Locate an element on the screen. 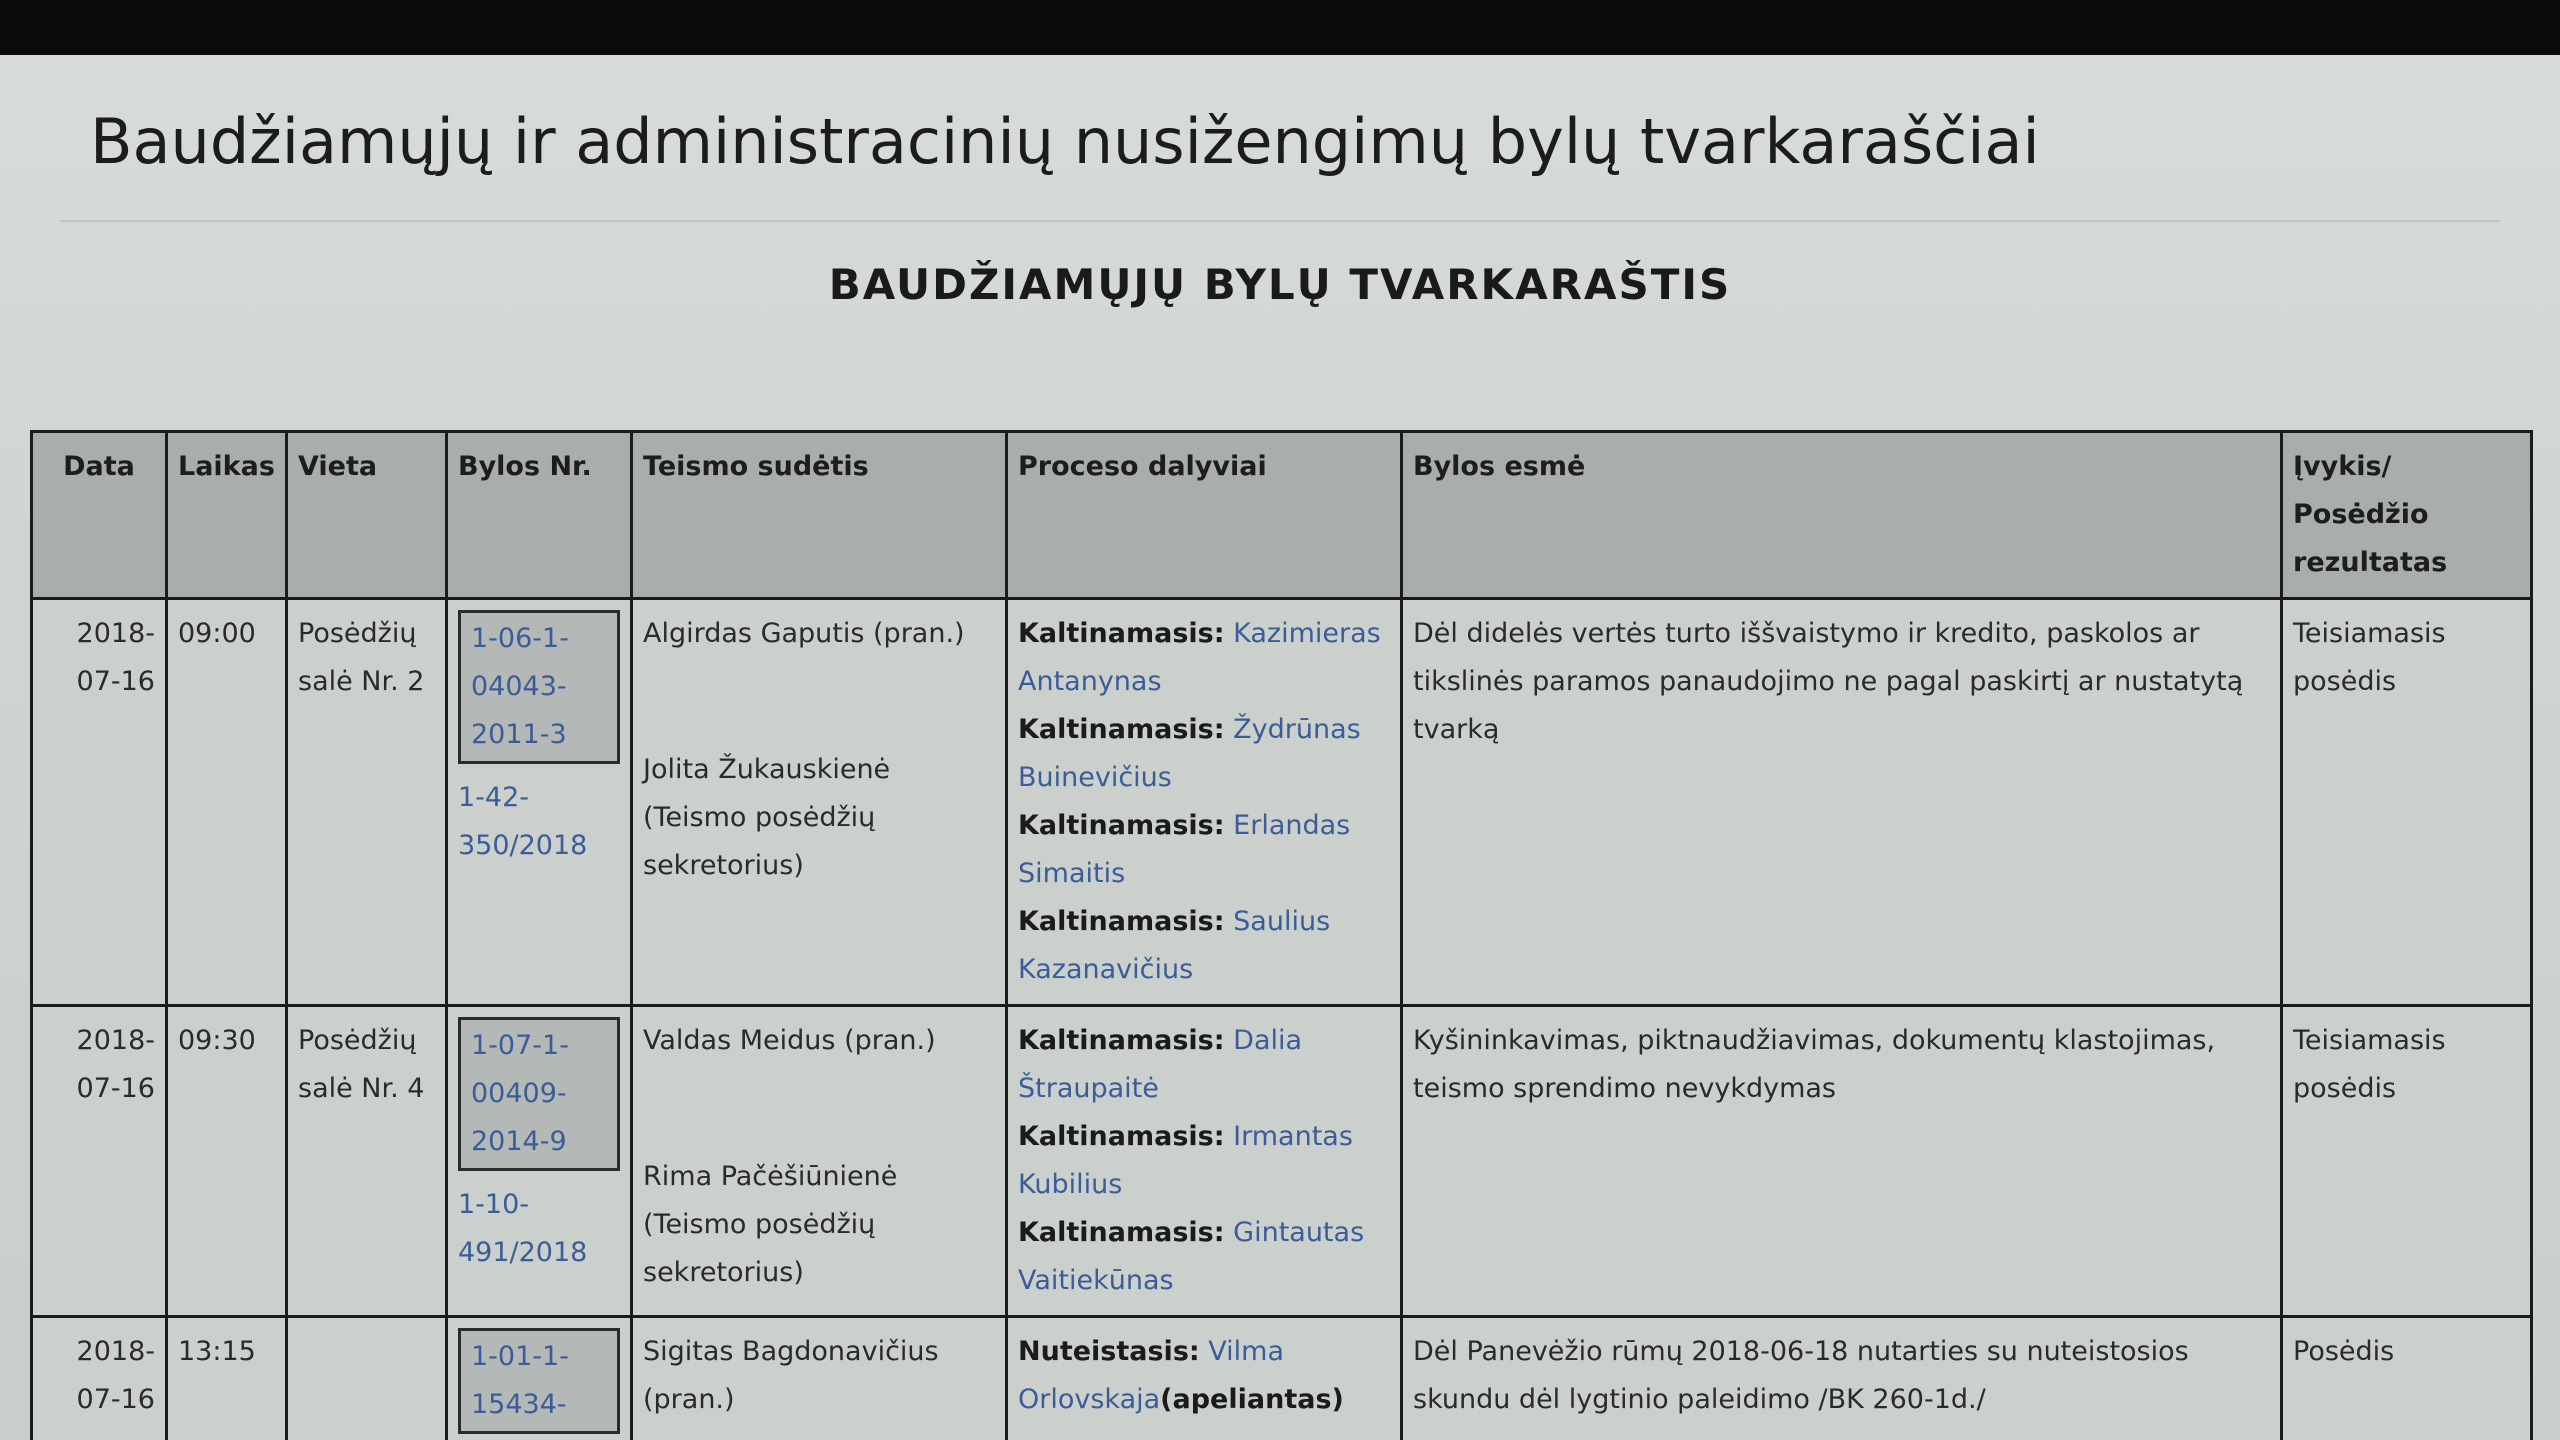 This screenshot has height=1440, width=2560. judge-name: Valdas Meidus (pran.) is located at coordinates (789, 1040).